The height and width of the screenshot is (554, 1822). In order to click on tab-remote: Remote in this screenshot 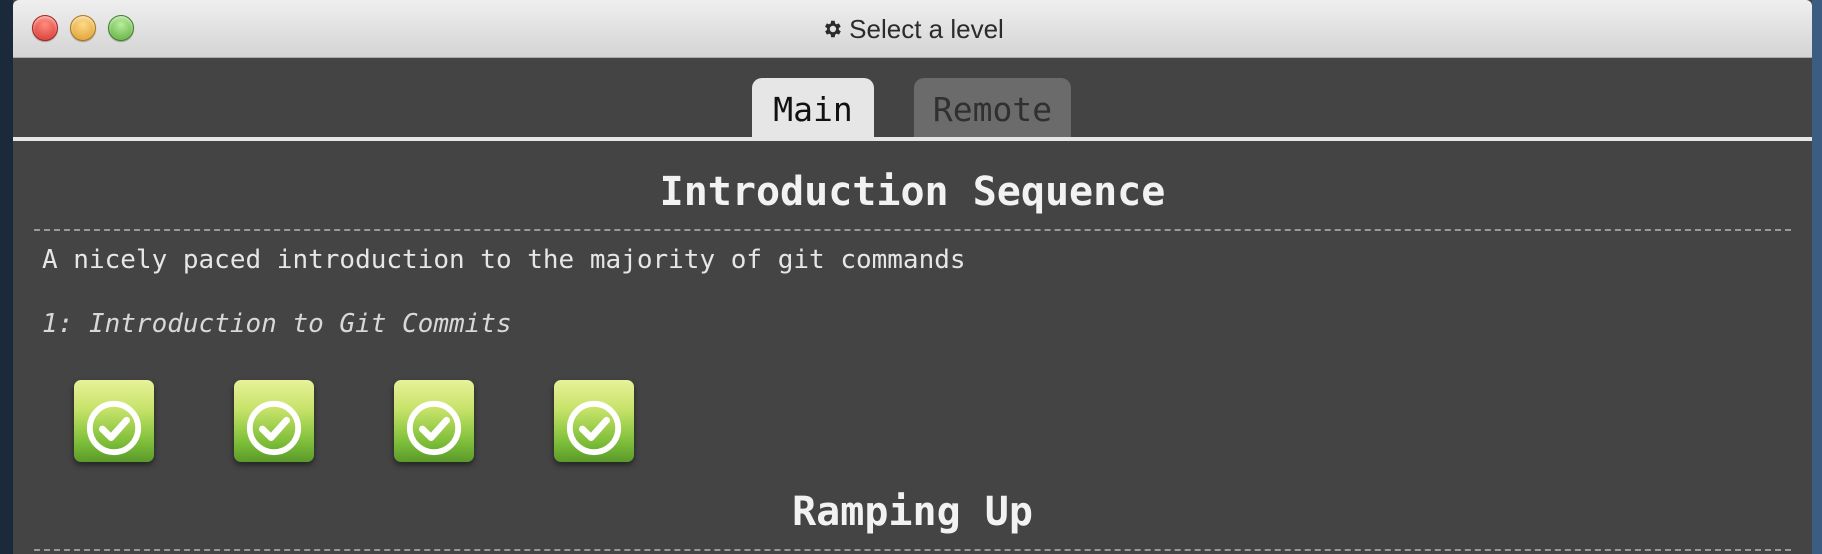, I will do `click(992, 109)`.